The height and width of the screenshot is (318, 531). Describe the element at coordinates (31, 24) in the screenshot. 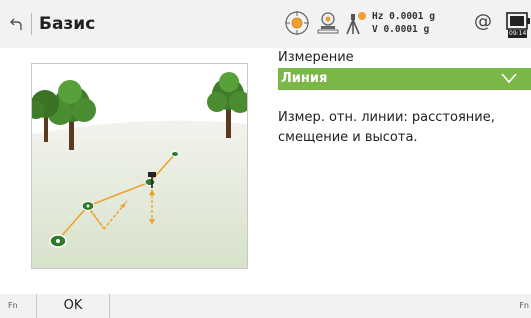

I see `title-separator` at that location.